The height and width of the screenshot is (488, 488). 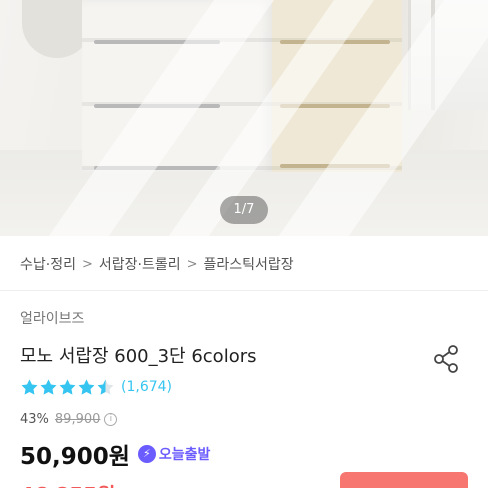 What do you see at coordinates (244, 210) in the screenshot?
I see `image-counter: 1/7` at bounding box center [244, 210].